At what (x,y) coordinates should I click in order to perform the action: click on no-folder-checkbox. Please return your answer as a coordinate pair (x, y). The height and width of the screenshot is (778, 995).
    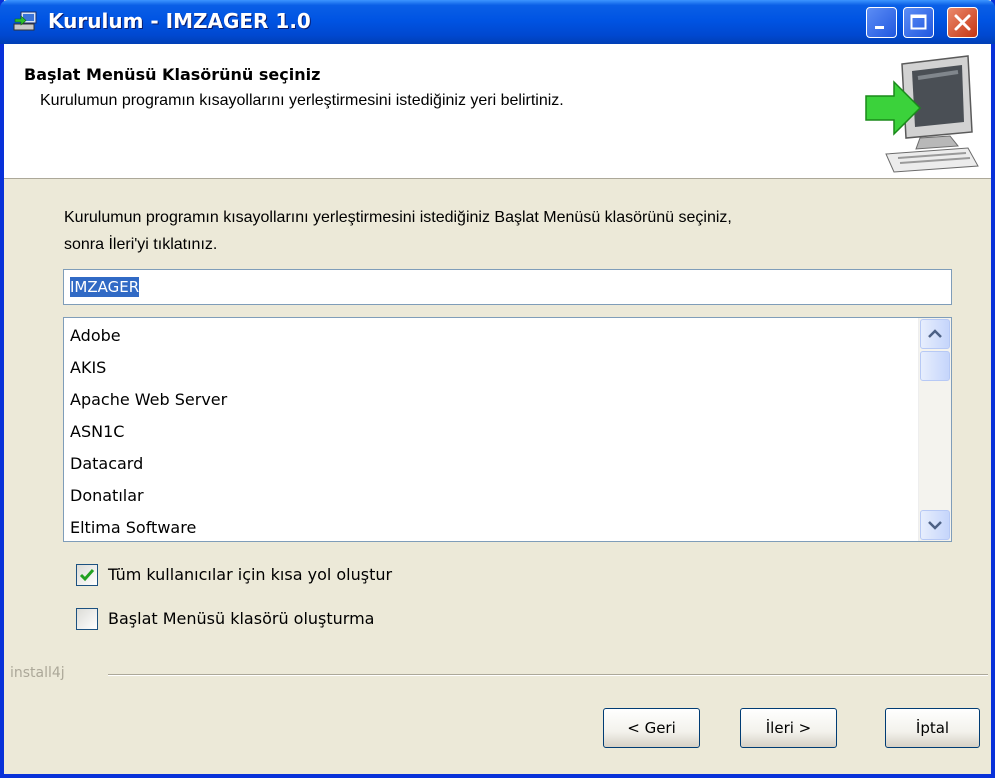
    Looking at the image, I should click on (87, 619).